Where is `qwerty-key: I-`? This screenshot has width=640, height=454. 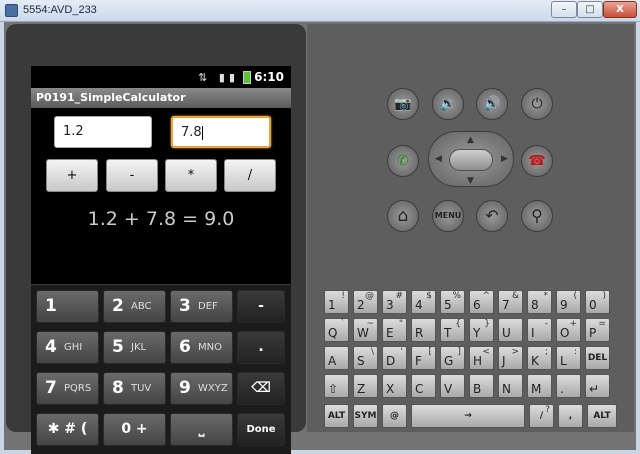 qwerty-key: I- is located at coordinates (539, 330).